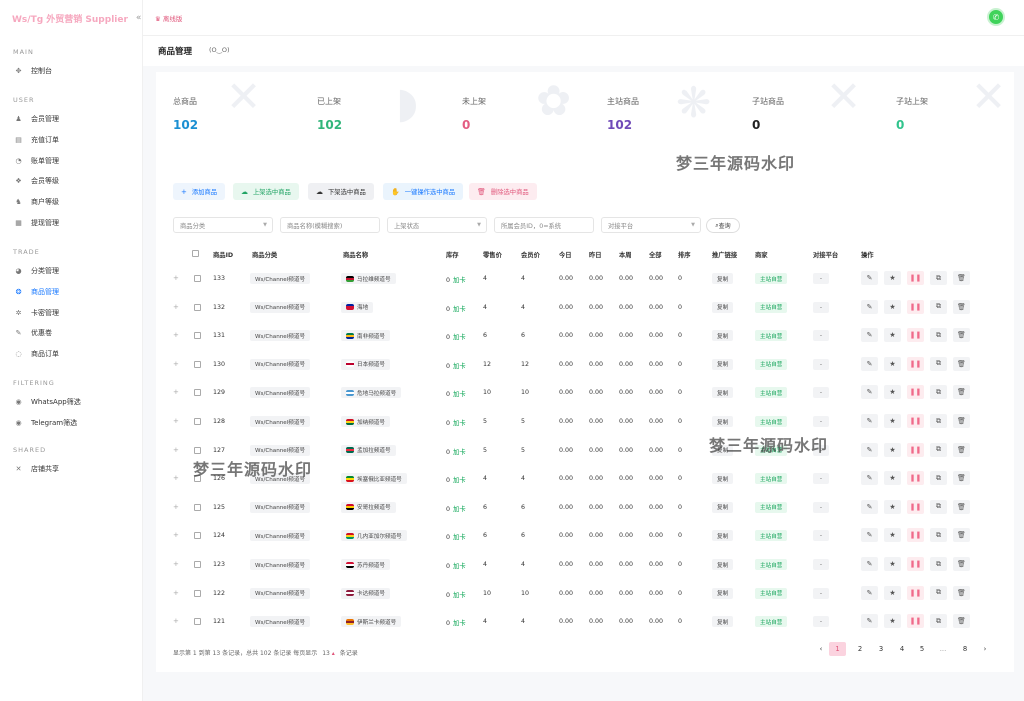  I want to click on sidebar-item: ♟ 会员管理, so click(36, 119).